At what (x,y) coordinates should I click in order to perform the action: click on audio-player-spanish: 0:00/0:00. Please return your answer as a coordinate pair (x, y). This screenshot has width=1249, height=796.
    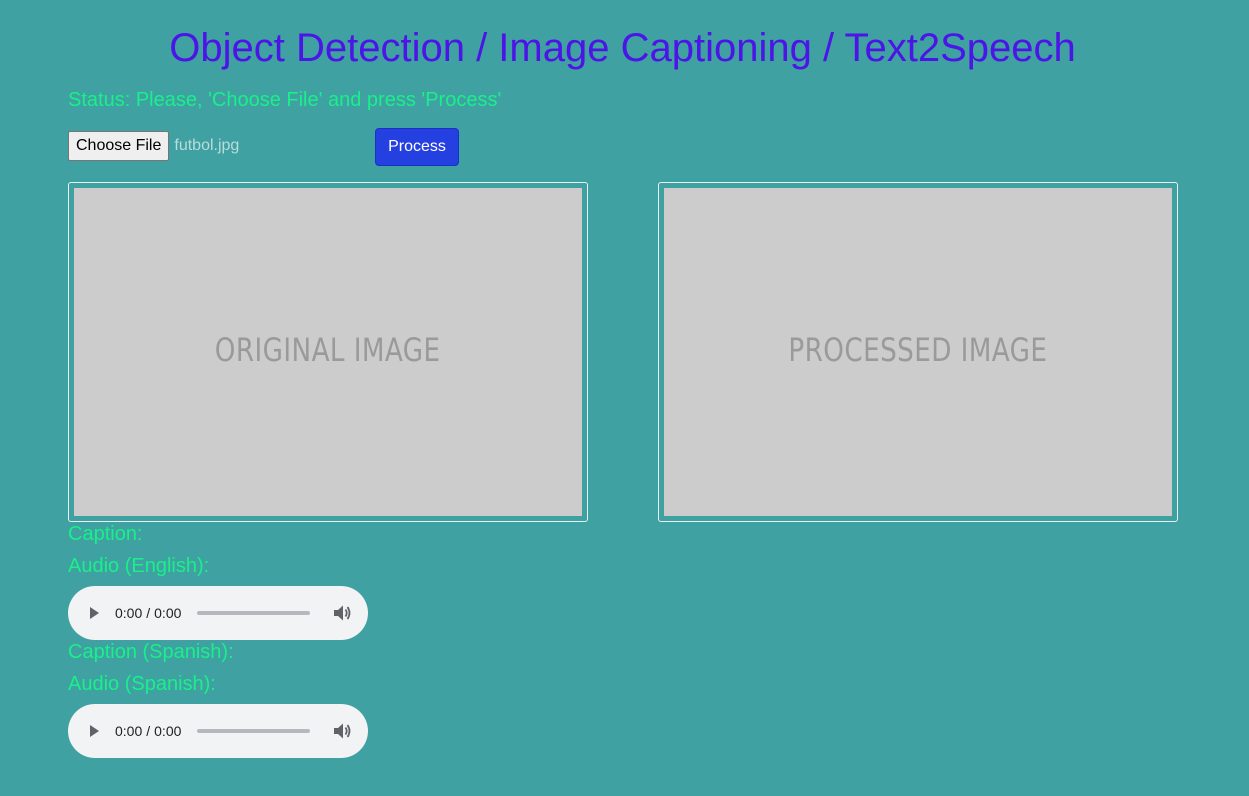
    Looking at the image, I should click on (218, 731).